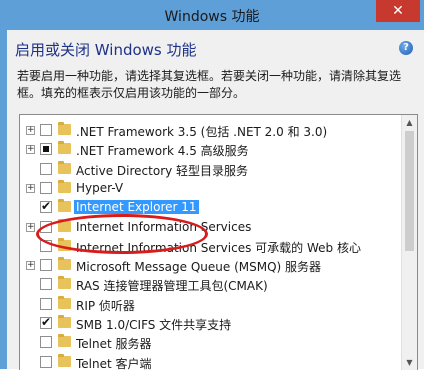 The height and width of the screenshot is (370, 424). I want to click on feature-row: + .NET Framework 3.5 (包括 .NET 2.0 和 3.0), so click(210, 131).